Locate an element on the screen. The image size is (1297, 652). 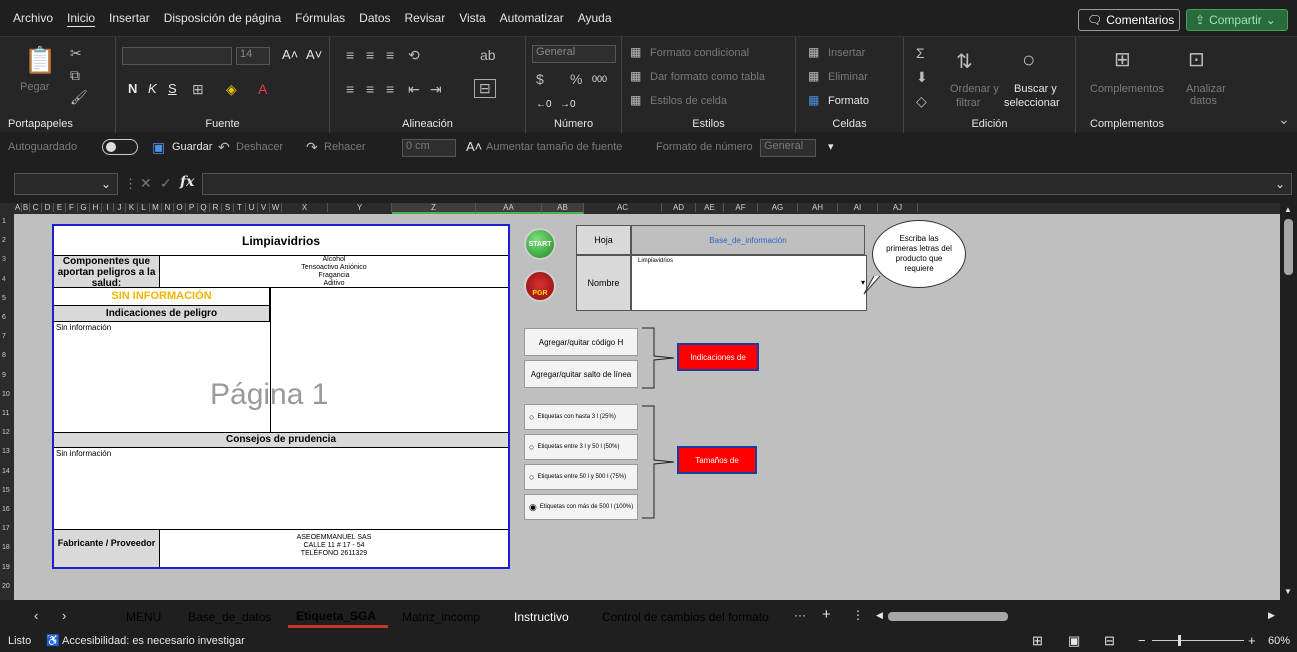
column-header: H is located at coordinates (96, 207).